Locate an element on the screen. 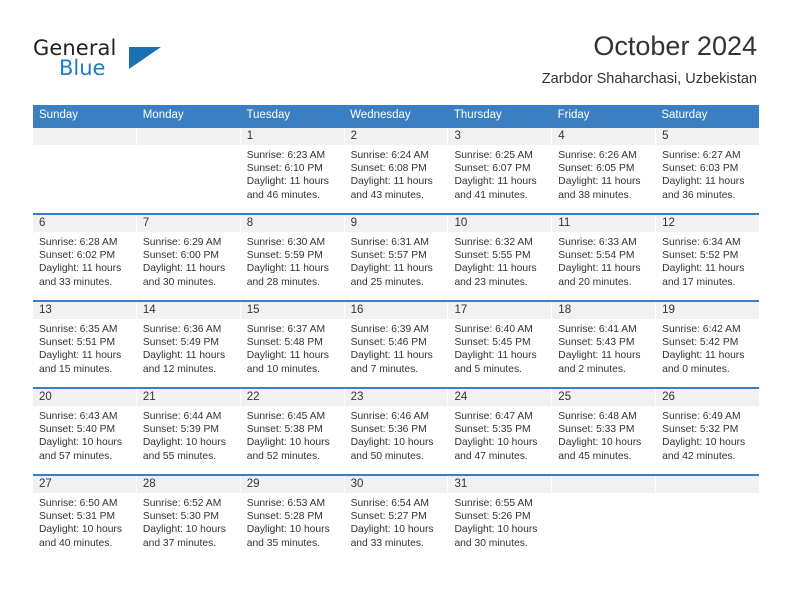  weekday-header-monday: Monday is located at coordinates (163, 115).